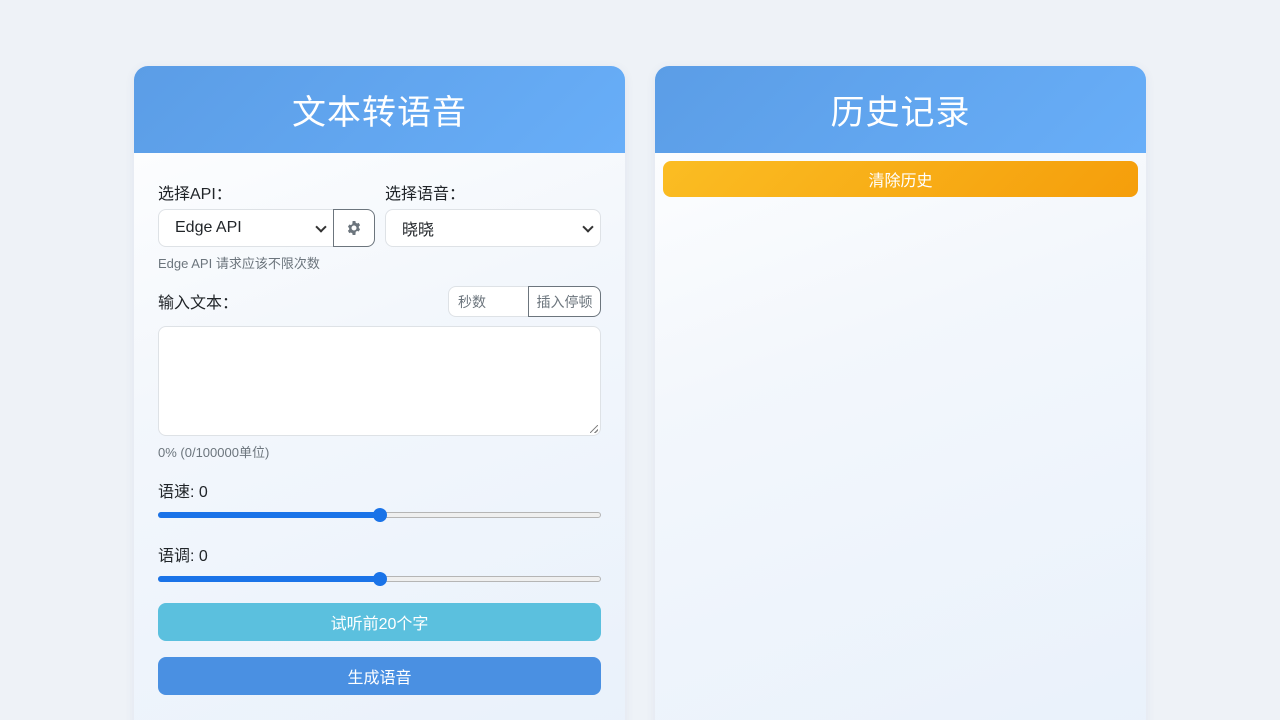 Image resolution: width=1280 pixels, height=720 pixels. Describe the element at coordinates (594, 429) in the screenshot. I see `resize-grip-icon` at that location.